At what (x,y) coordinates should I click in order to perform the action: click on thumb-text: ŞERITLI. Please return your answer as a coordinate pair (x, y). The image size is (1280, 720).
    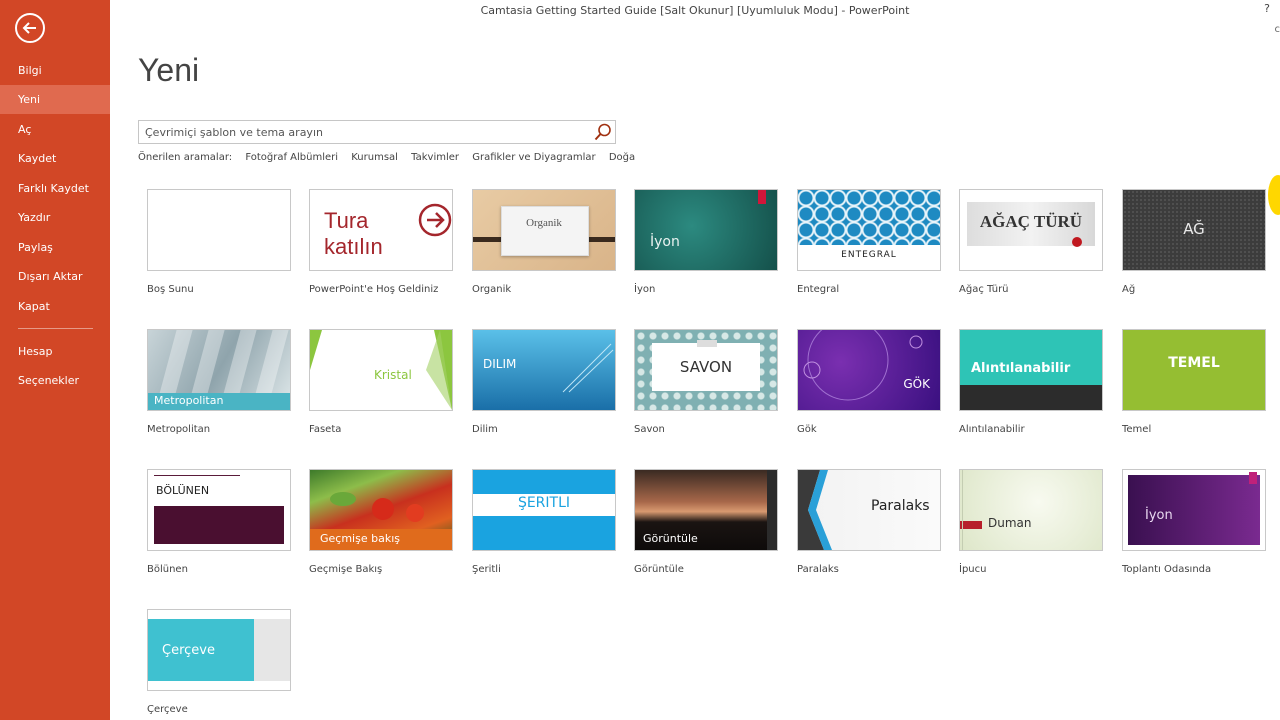
    Looking at the image, I should click on (544, 503).